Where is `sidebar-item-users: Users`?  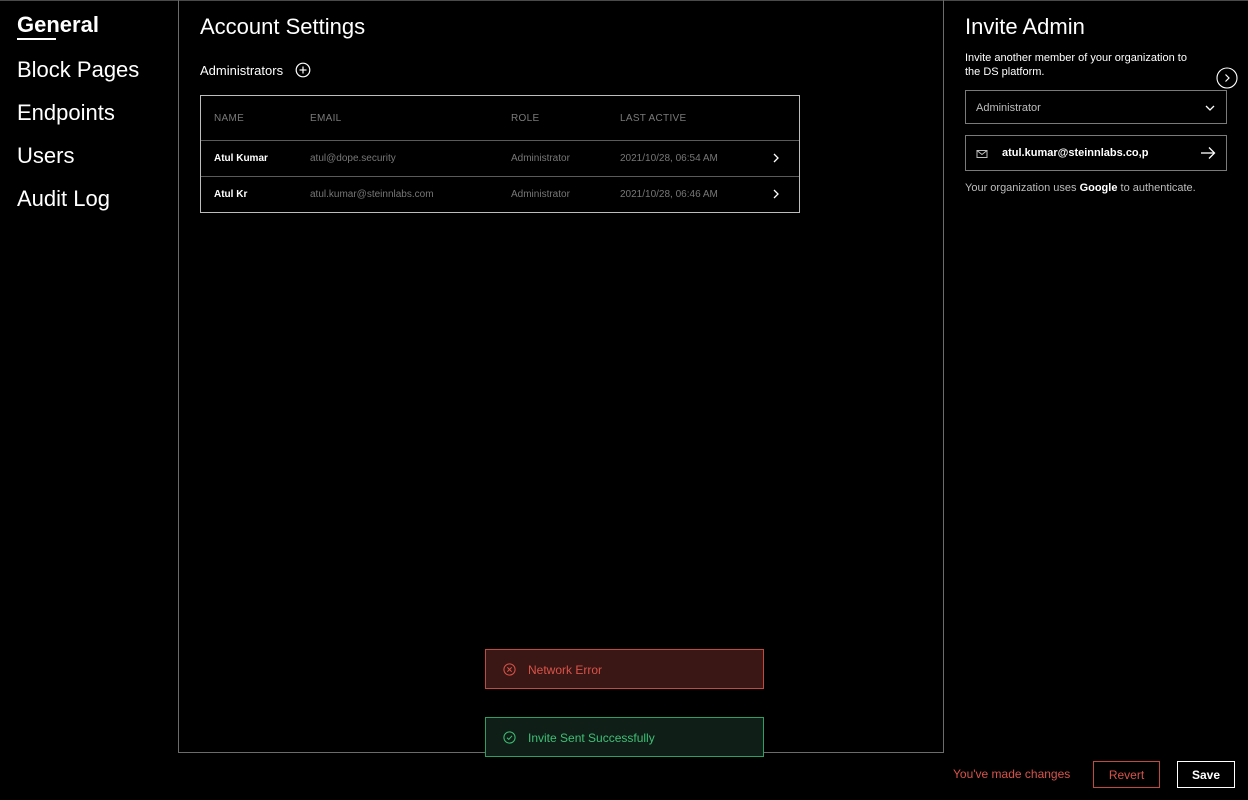 sidebar-item-users: Users is located at coordinates (45, 156).